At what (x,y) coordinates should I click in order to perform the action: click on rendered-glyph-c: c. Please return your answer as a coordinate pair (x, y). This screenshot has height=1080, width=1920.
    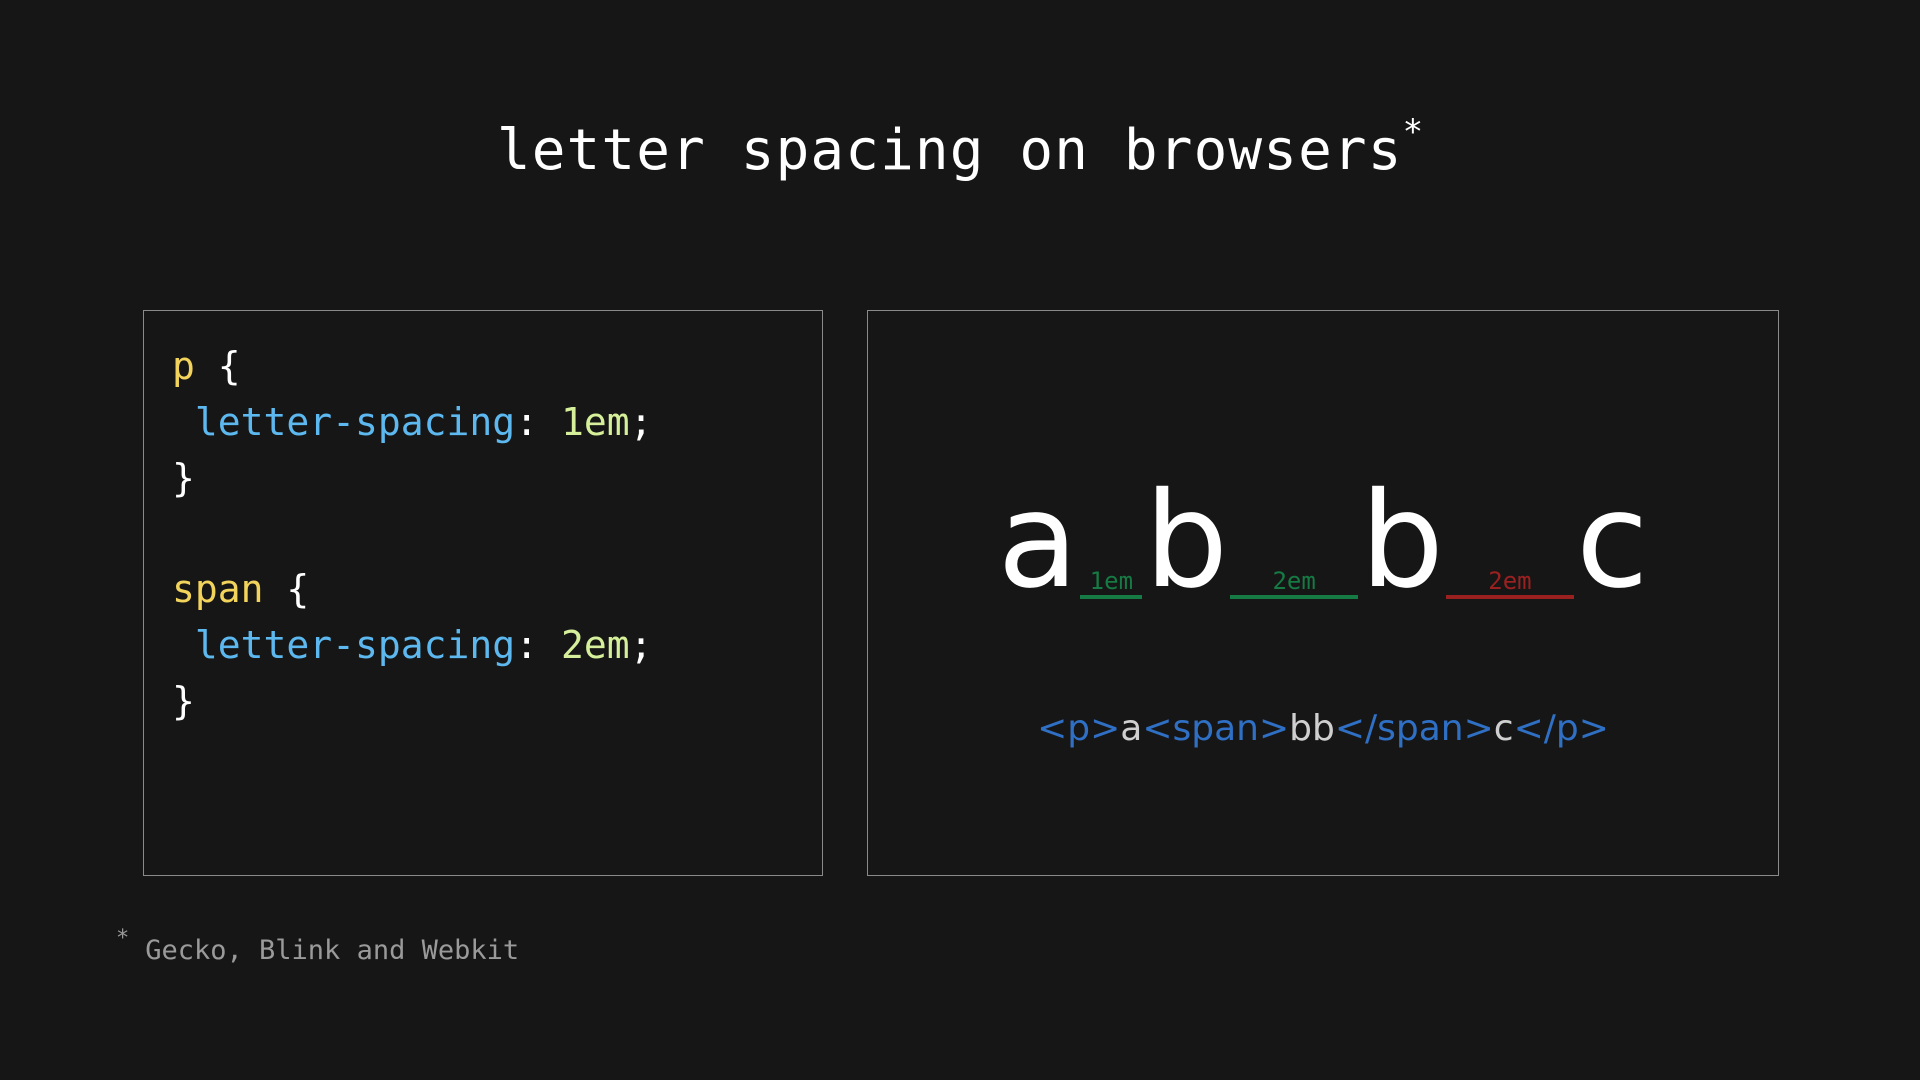
    Looking at the image, I should click on (1612, 541).